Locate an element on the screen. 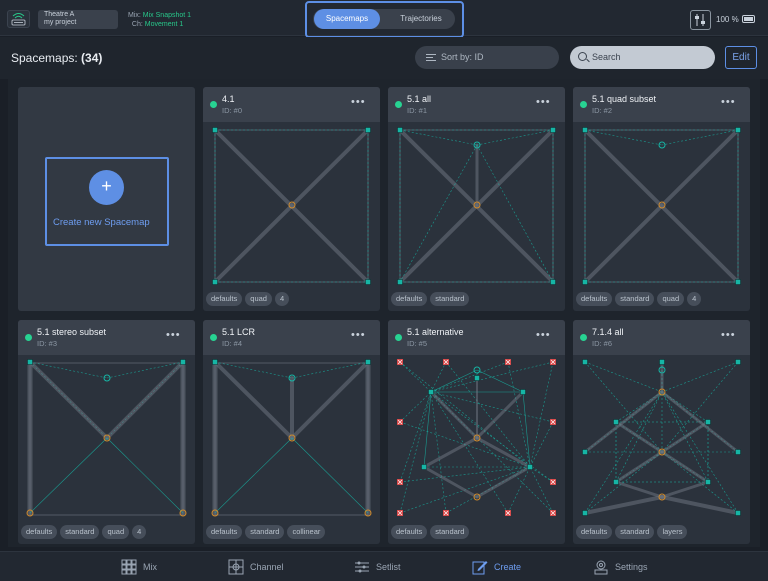 Image resolution: width=768 pixels, height=581 pixels. page-title: Spacemaps: (34) is located at coordinates (56, 58).